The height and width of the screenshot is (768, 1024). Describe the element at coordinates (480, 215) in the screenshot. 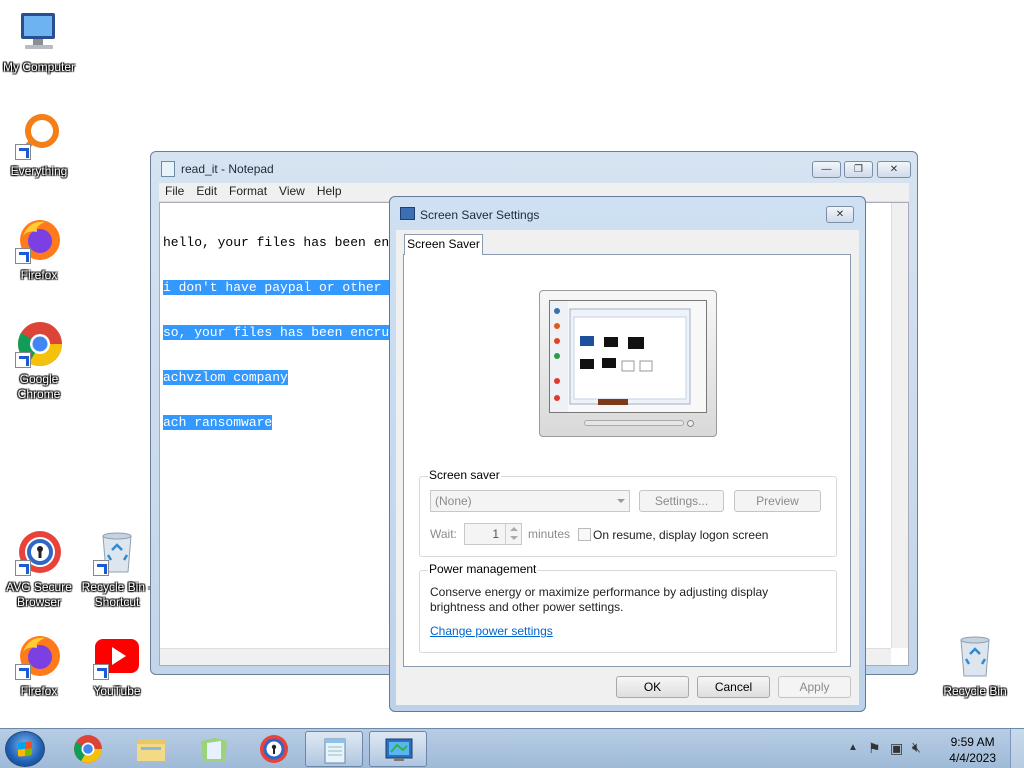

I see `dialog-title: Screen Saver Settings` at that location.